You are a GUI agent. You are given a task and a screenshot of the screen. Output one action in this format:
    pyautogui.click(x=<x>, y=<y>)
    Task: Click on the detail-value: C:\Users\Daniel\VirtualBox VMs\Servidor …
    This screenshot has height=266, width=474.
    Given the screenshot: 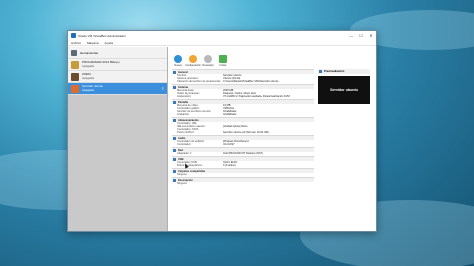 What is the action you would take?
    pyautogui.click(x=251, y=81)
    